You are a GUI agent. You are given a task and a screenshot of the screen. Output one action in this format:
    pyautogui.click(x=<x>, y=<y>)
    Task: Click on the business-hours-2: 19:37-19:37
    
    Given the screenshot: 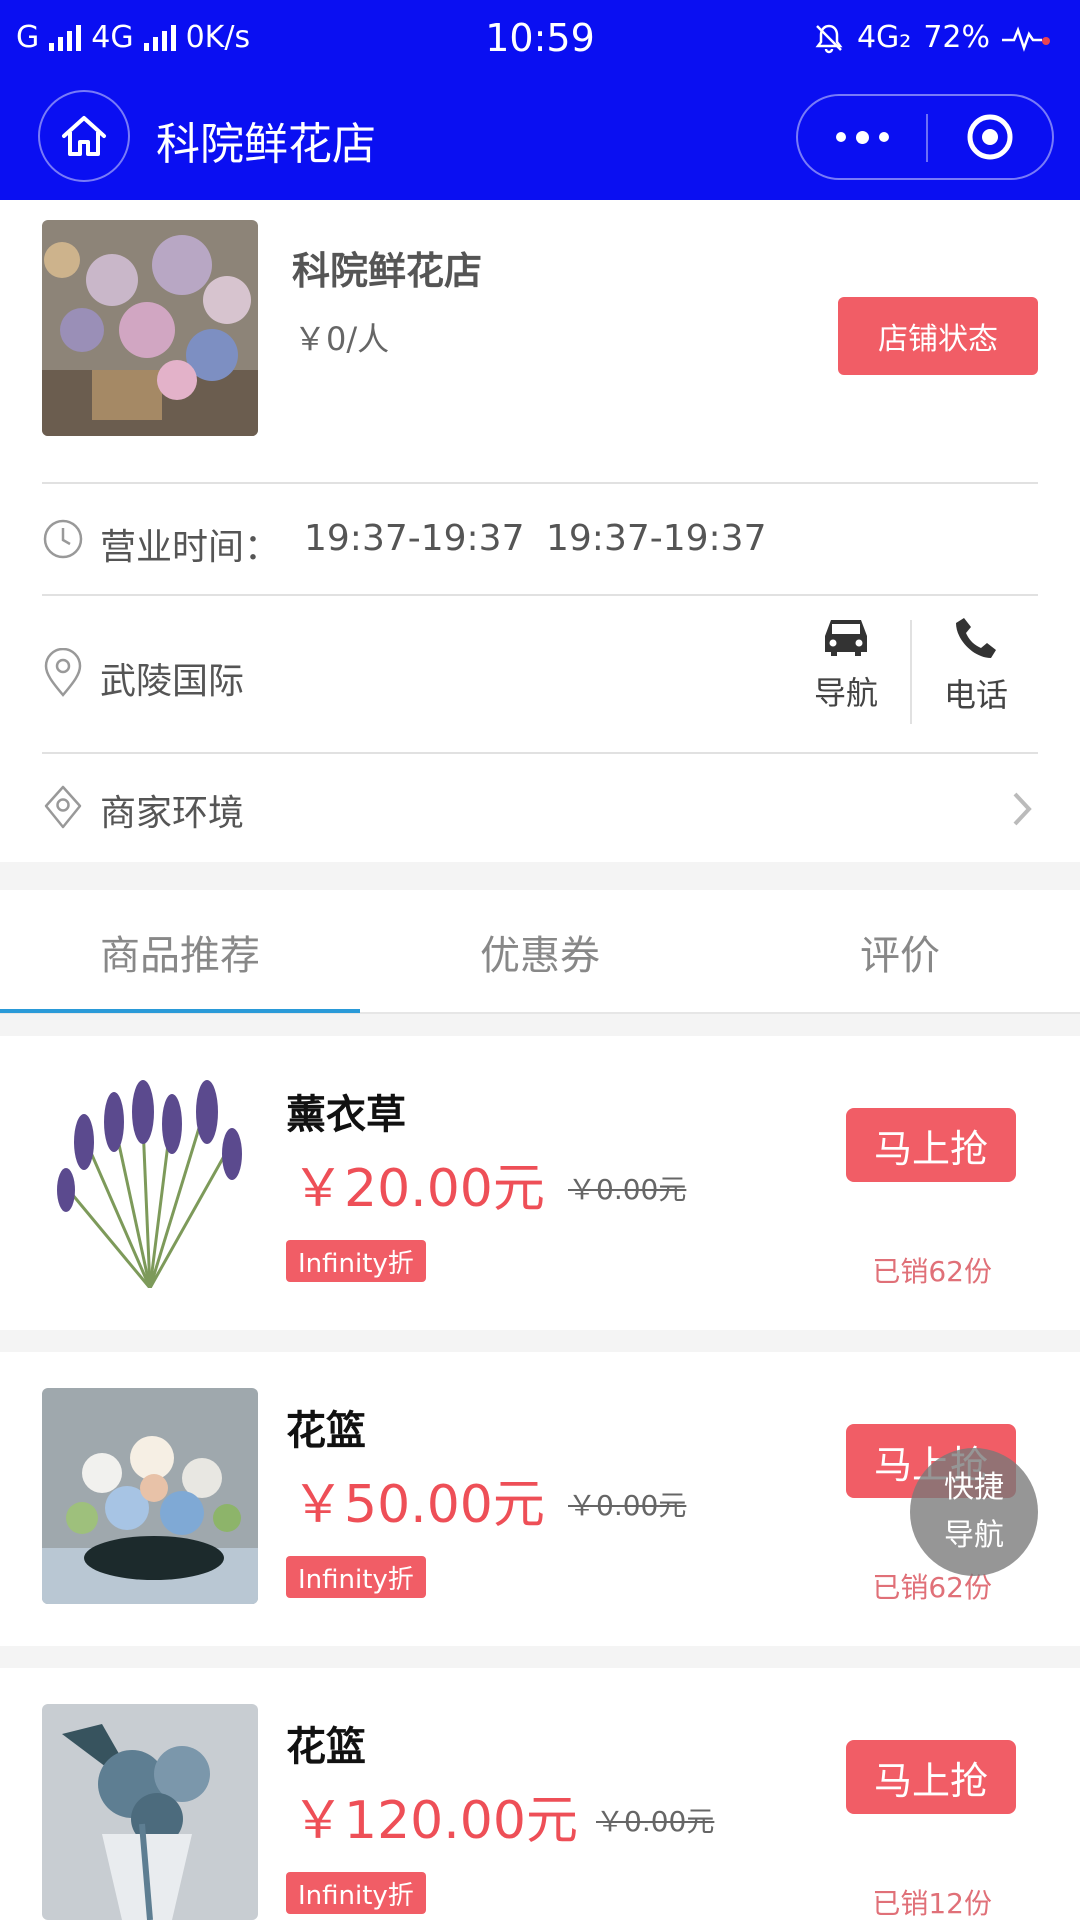 What is the action you would take?
    pyautogui.click(x=656, y=538)
    